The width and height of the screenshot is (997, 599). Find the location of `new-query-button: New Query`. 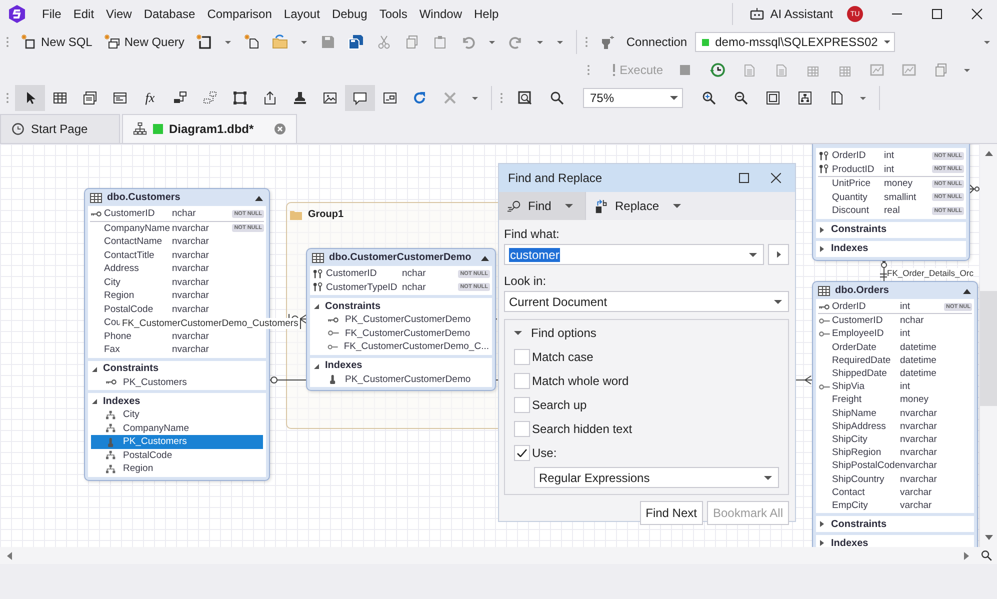

new-query-button: New Query is located at coordinates (144, 42).